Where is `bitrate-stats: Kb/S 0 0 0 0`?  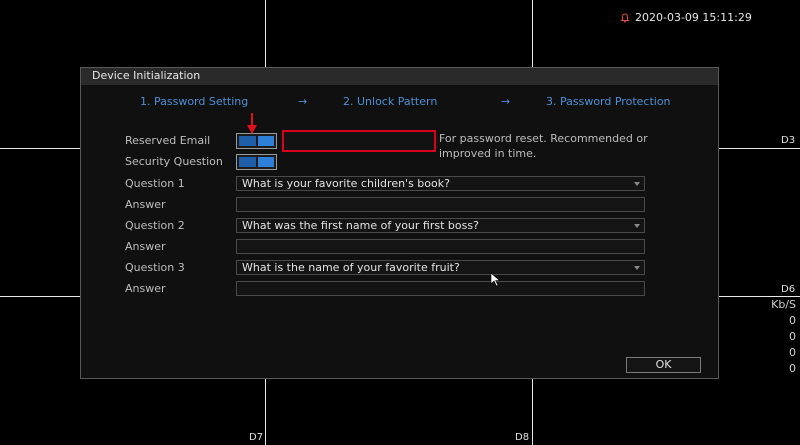
bitrate-stats: Kb/S 0 0 0 0 is located at coordinates (783, 337).